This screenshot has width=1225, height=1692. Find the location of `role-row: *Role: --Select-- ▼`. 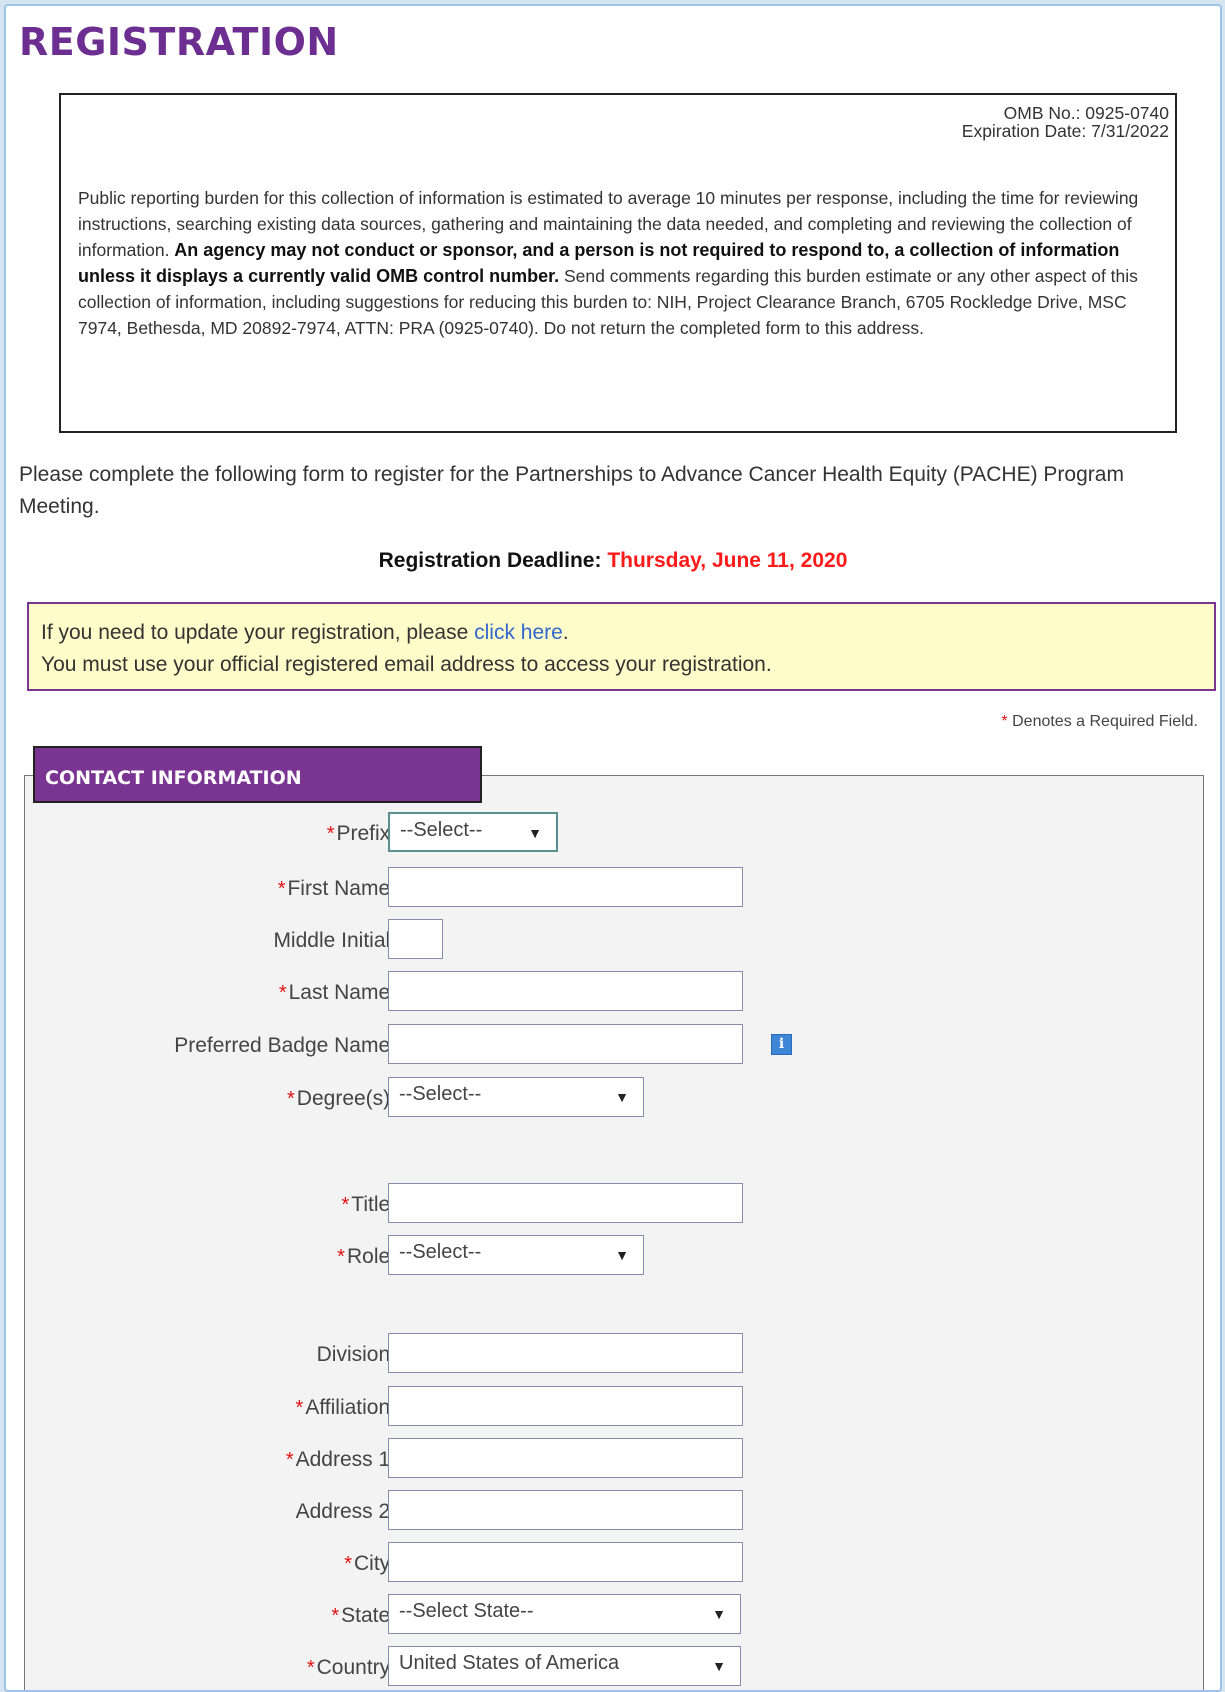

role-row: *Role: --Select-- ▼ is located at coordinates (615, 1256).